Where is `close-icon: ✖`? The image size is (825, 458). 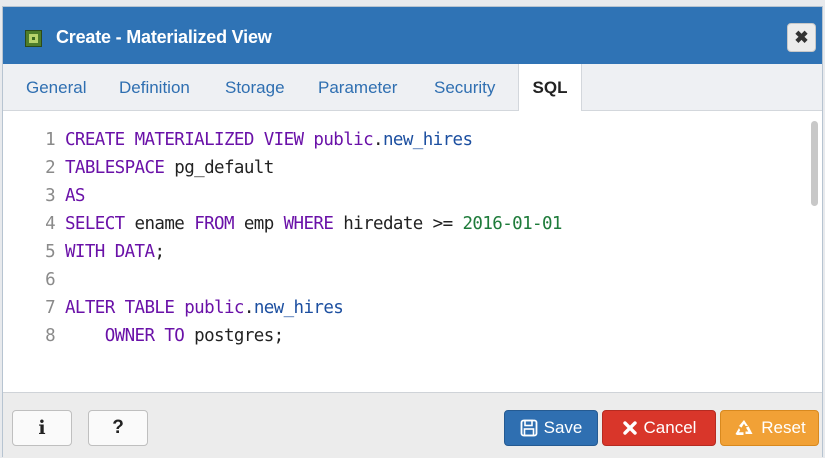 close-icon: ✖ is located at coordinates (801, 37).